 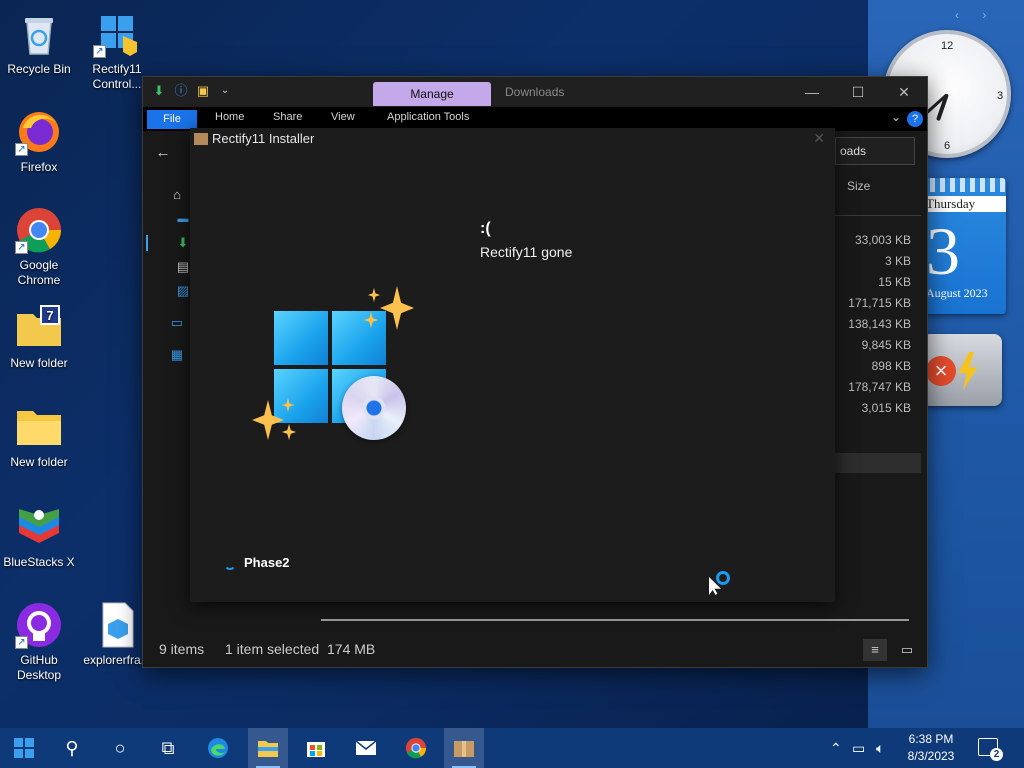 I want to click on taskbar-chrome, so click(x=416, y=748).